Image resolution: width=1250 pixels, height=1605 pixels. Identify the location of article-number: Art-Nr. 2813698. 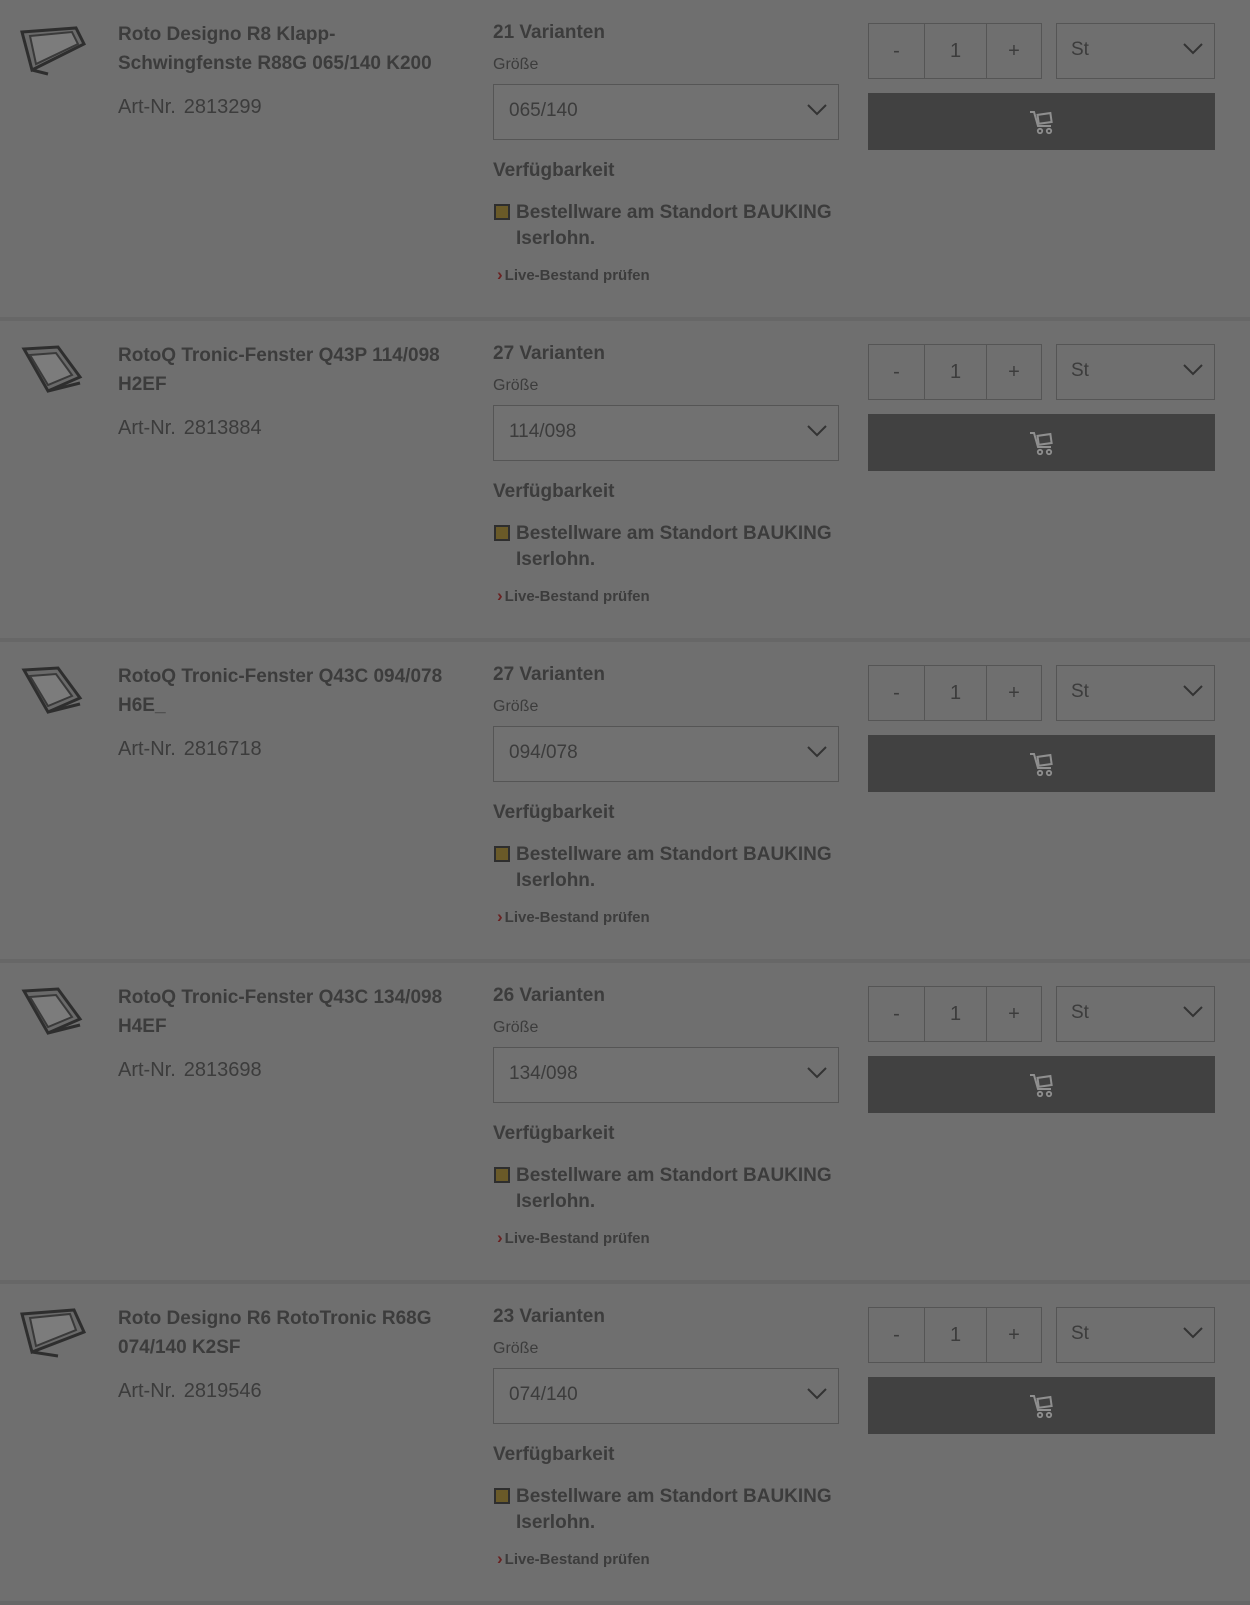
(190, 1070).